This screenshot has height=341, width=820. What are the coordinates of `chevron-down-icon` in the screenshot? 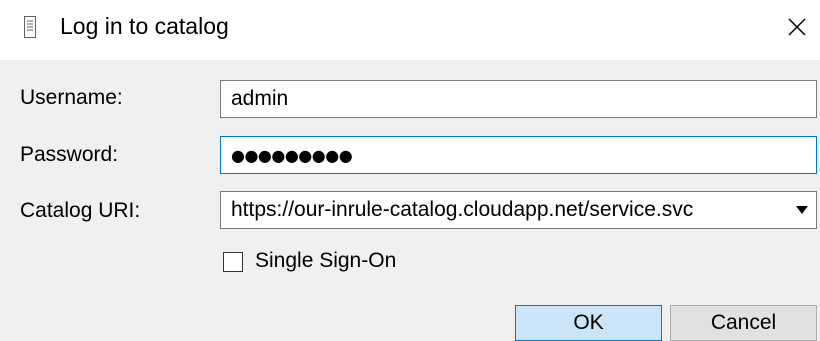 It's located at (802, 210).